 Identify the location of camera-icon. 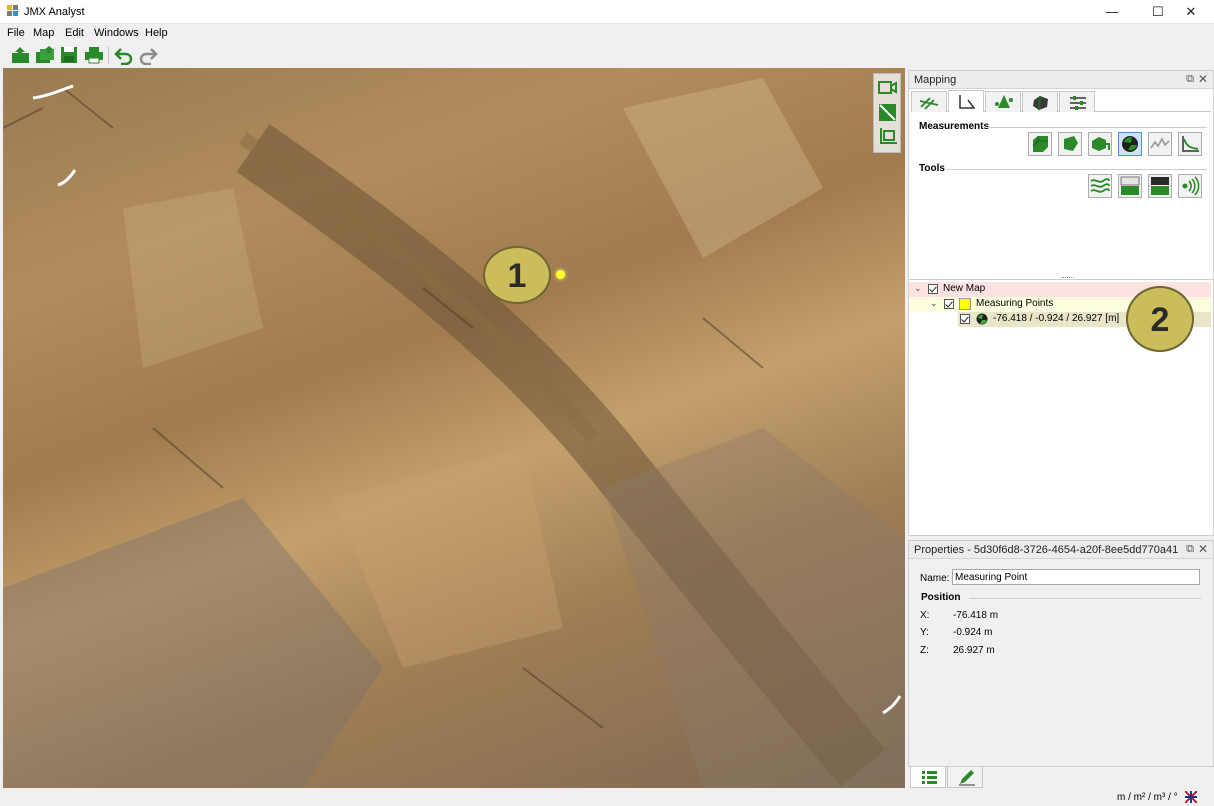
(887, 87).